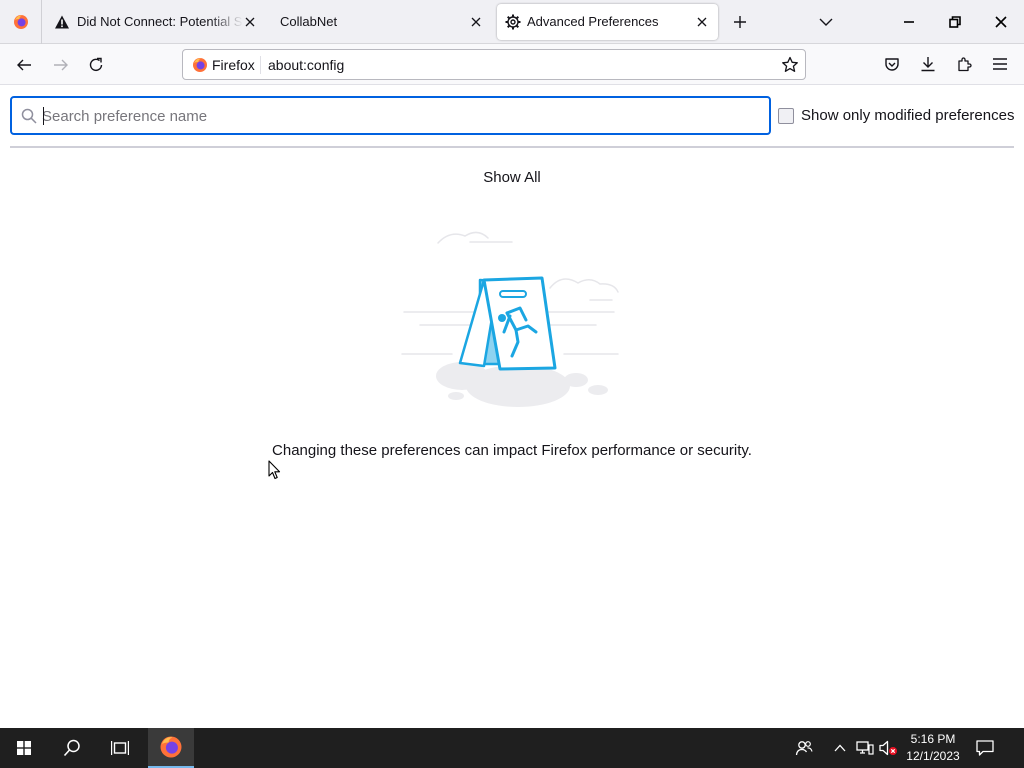 This screenshot has height=768, width=1024. Describe the element at coordinates (512, 177) in the screenshot. I see `show-all-button: Show All` at that location.